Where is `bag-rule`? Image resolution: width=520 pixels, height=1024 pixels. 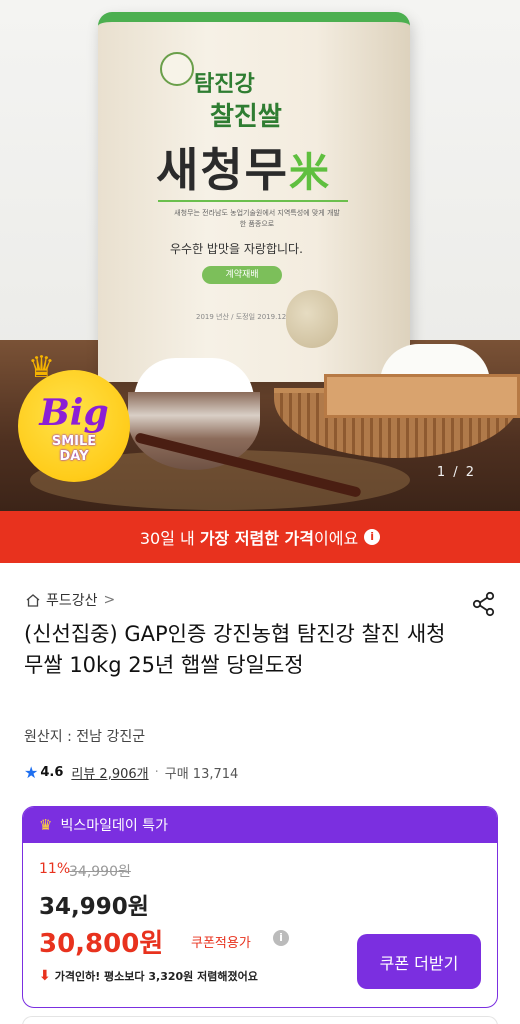
bag-rule is located at coordinates (253, 201).